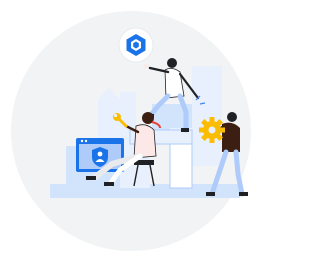 Image resolution: width=320 pixels, height=254 pixels. What do you see at coordinates (136, 45) in the screenshot?
I see `hexagon-settings-icon` at bounding box center [136, 45].